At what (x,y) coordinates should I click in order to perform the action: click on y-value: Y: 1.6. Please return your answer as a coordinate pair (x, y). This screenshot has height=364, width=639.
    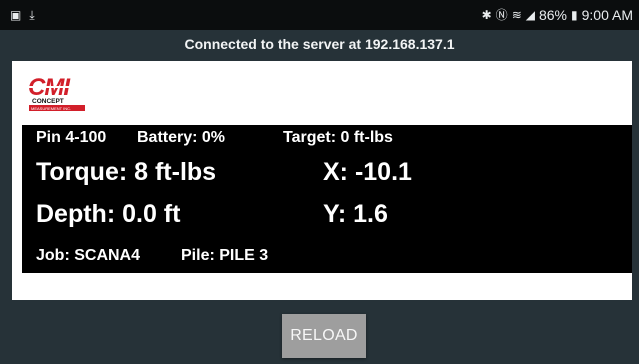
    Looking at the image, I should click on (355, 214).